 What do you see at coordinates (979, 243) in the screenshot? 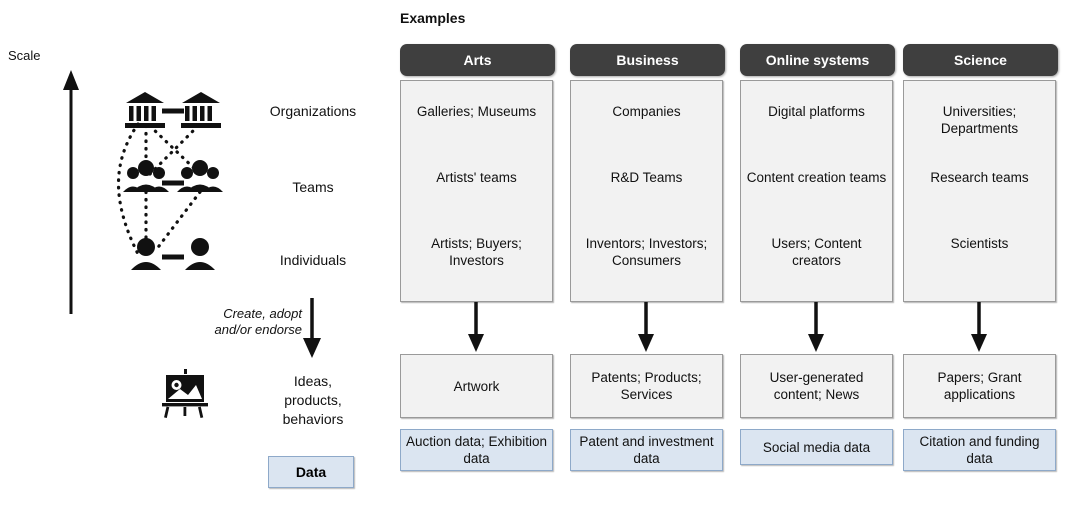
I see `cell-individuals: Scientists` at bounding box center [979, 243].